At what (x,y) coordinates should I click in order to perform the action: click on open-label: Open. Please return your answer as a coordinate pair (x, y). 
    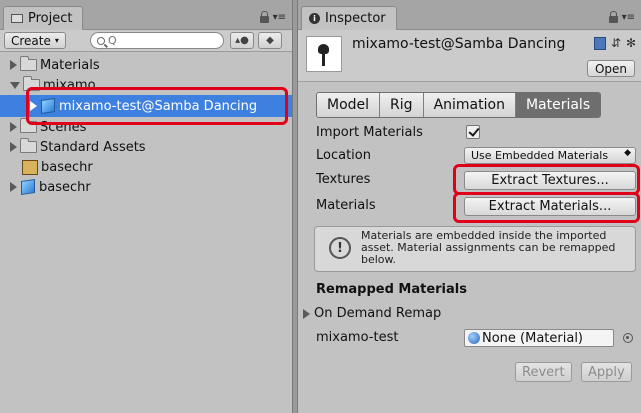
    Looking at the image, I should click on (610, 68).